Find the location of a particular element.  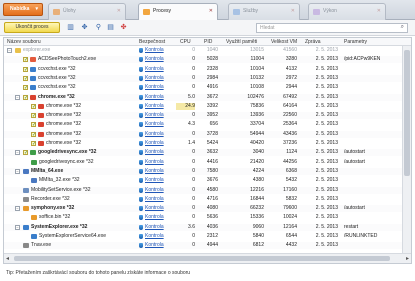

column-header-cpu: CPU is located at coordinates (185, 42).